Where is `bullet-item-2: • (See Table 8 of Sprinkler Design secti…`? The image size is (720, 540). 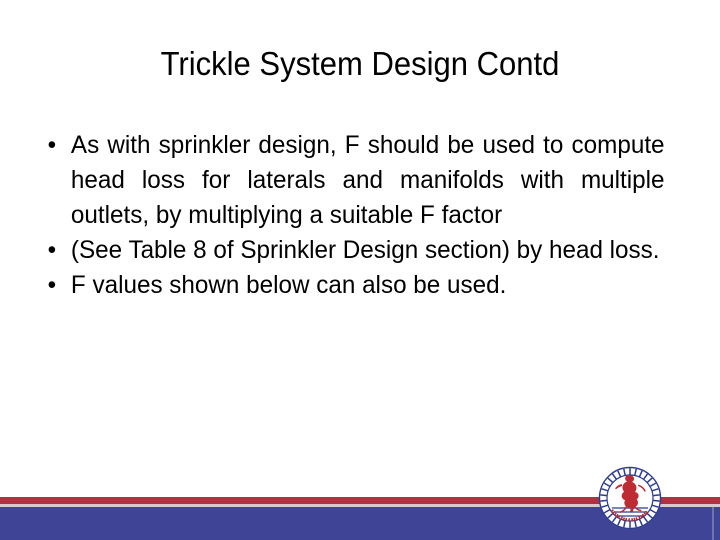
bullet-item-2: • (See Table 8 of Sprinkler Design secti… is located at coordinates (350, 250).